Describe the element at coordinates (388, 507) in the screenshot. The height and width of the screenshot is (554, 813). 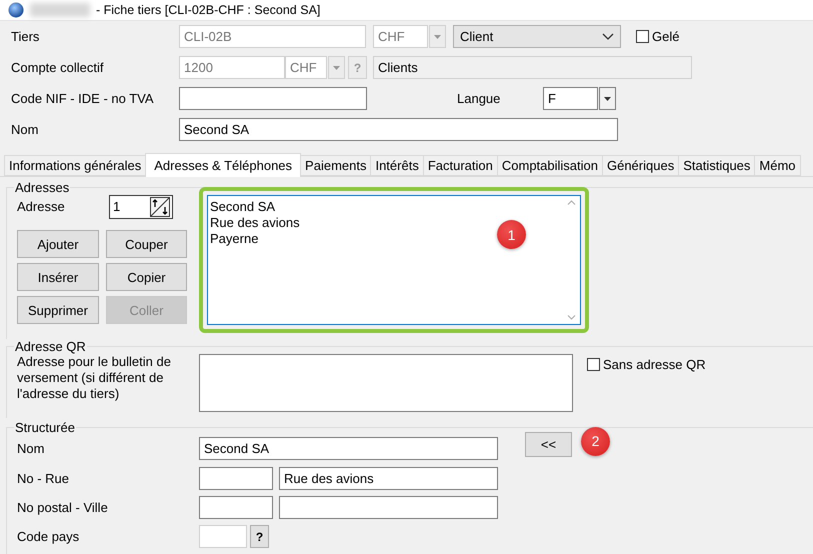
I see `city-field` at that location.